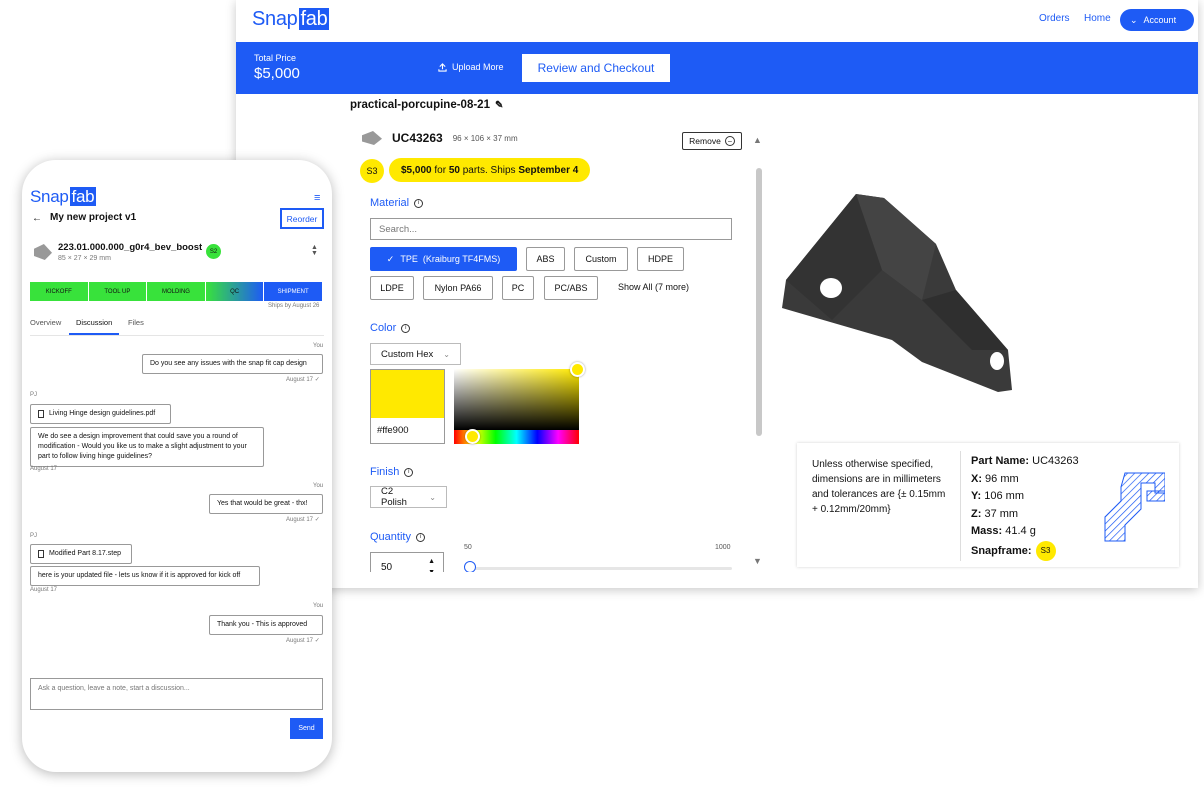 The width and height of the screenshot is (1204, 790). I want to click on spec-label: Part Name:, so click(1000, 461).